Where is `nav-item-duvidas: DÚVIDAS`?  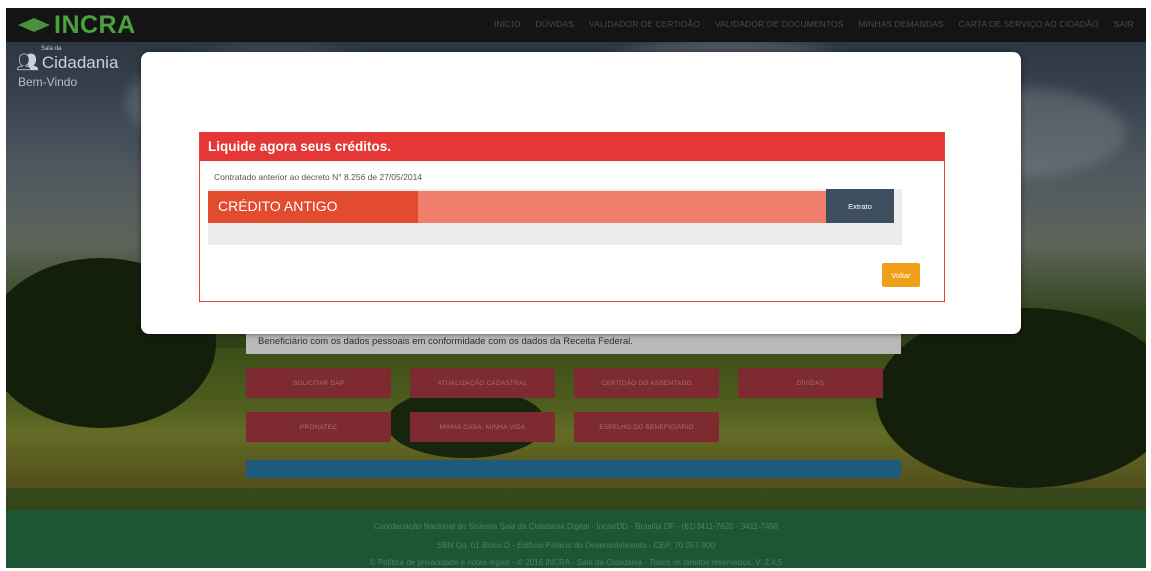
nav-item-duvidas: DÚVIDAS is located at coordinates (555, 24).